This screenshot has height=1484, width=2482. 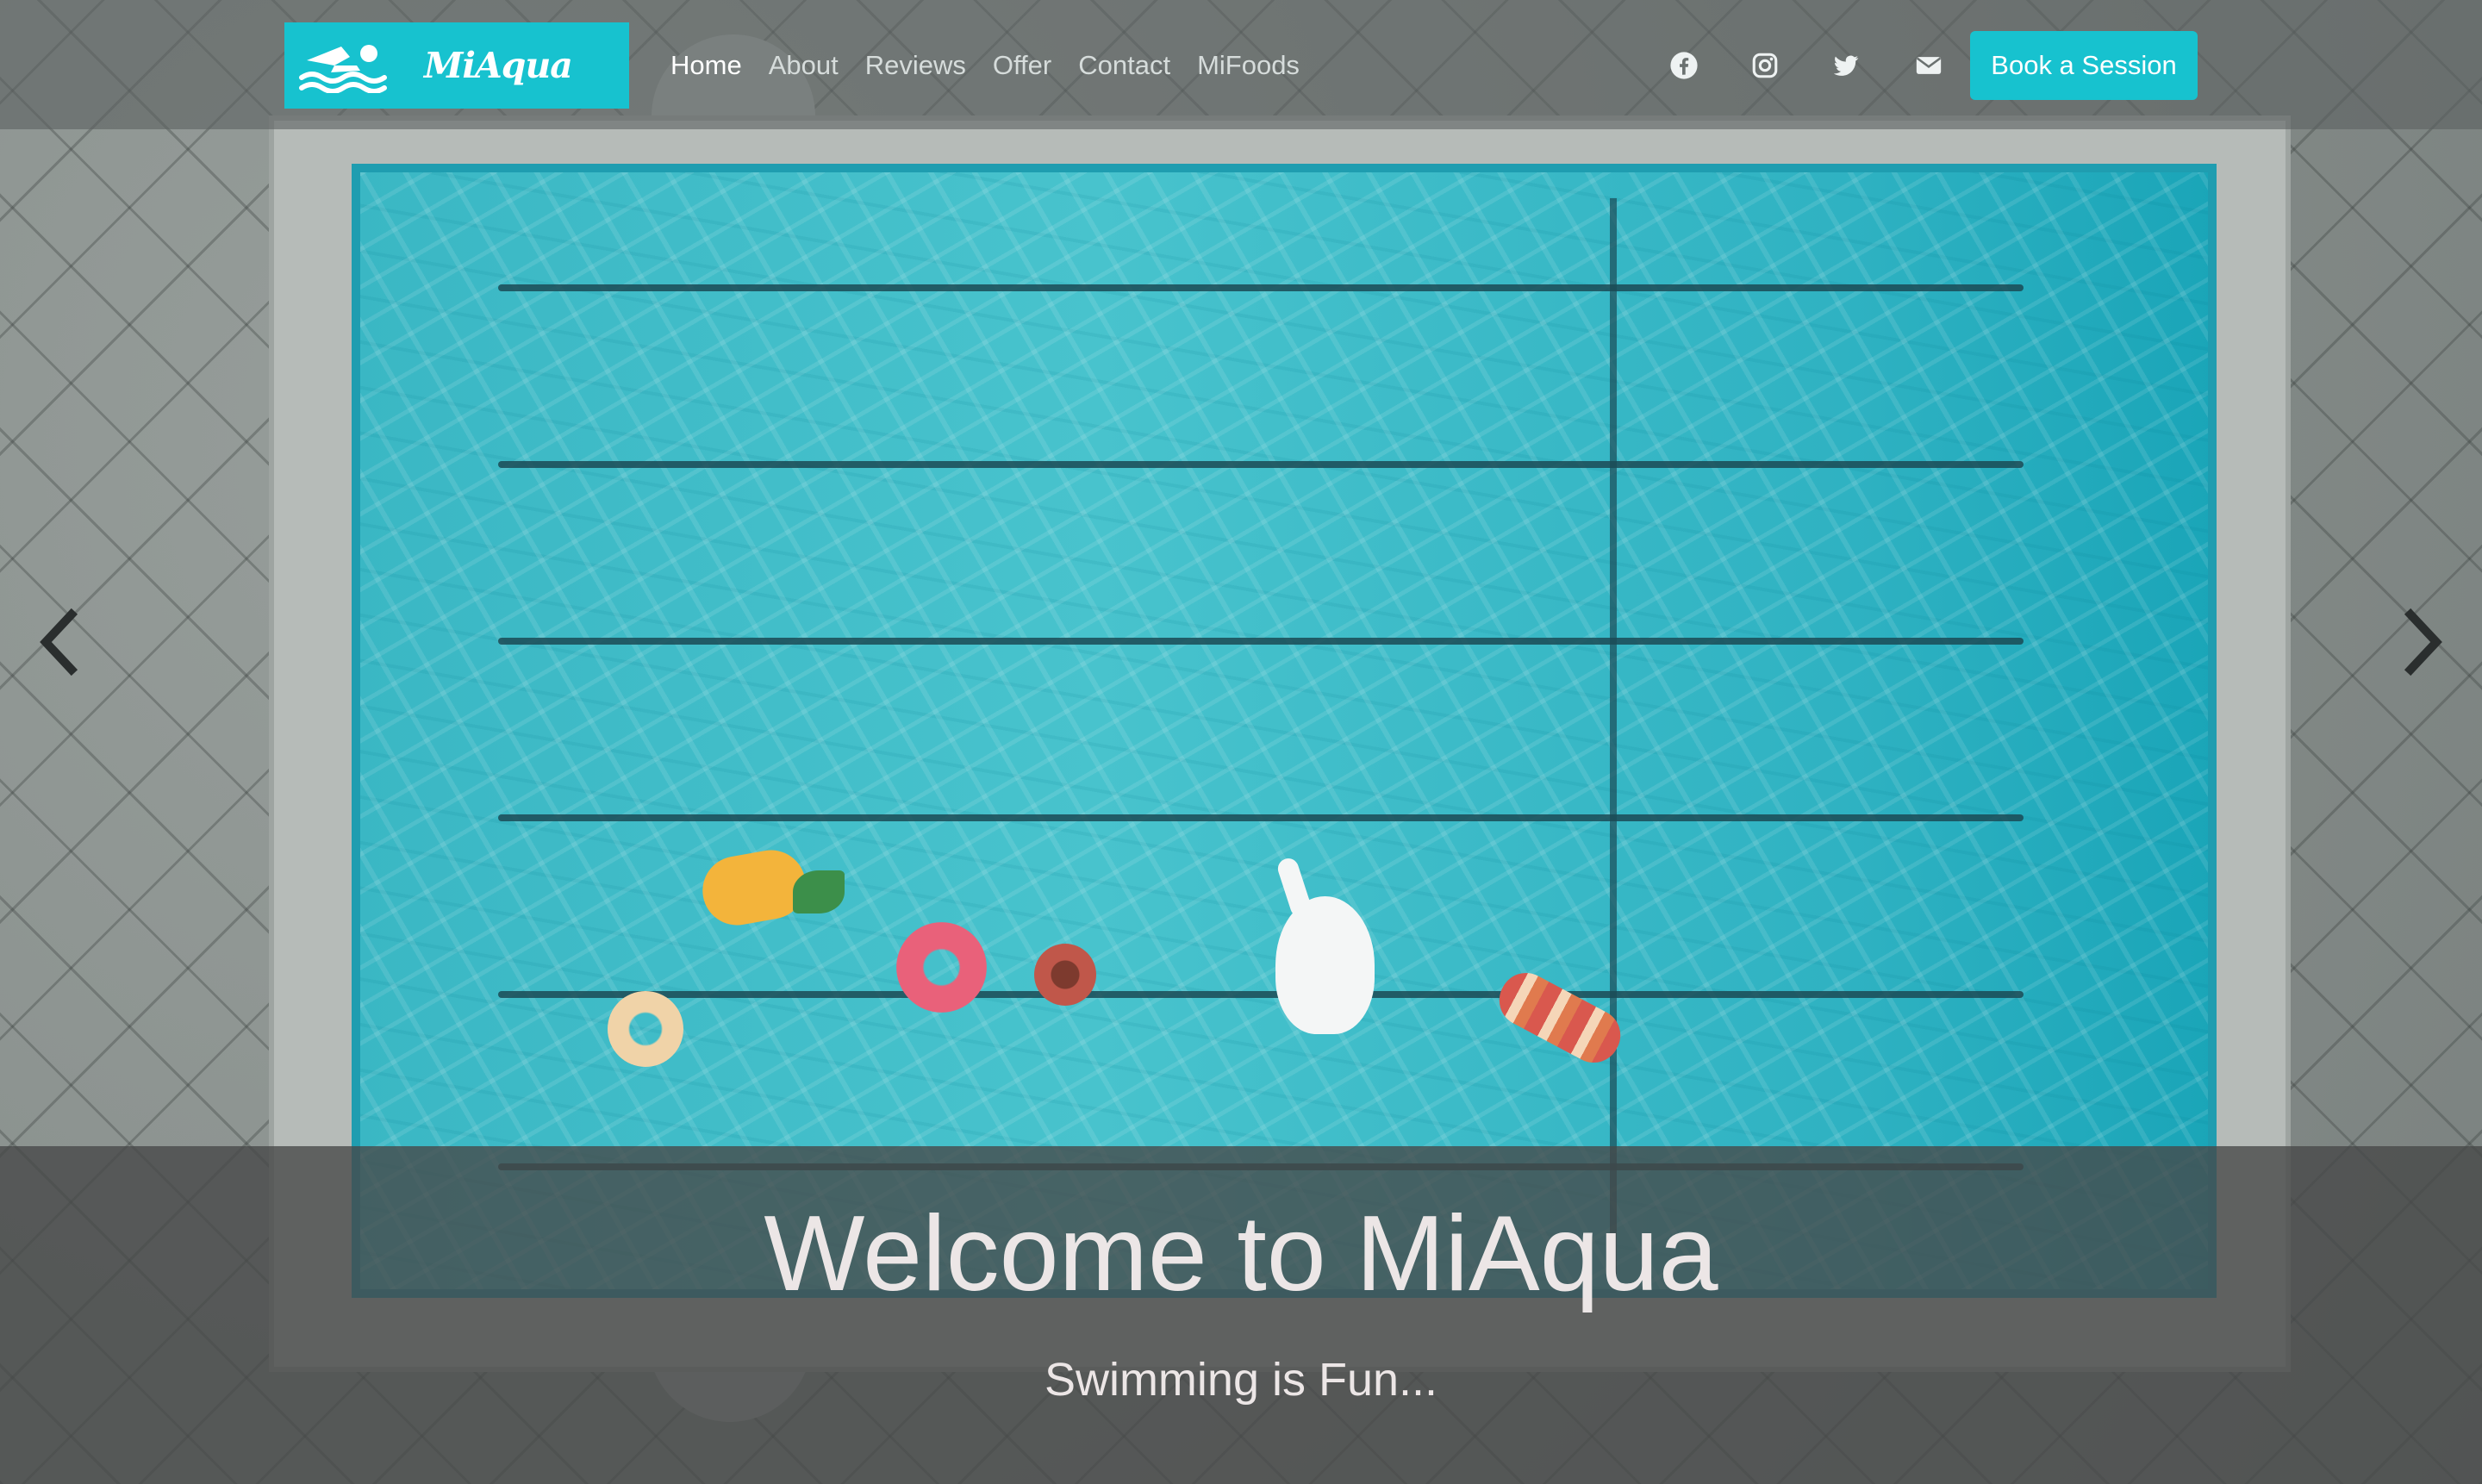 What do you see at coordinates (916, 65) in the screenshot?
I see `nav-link-reviews: Reviews` at bounding box center [916, 65].